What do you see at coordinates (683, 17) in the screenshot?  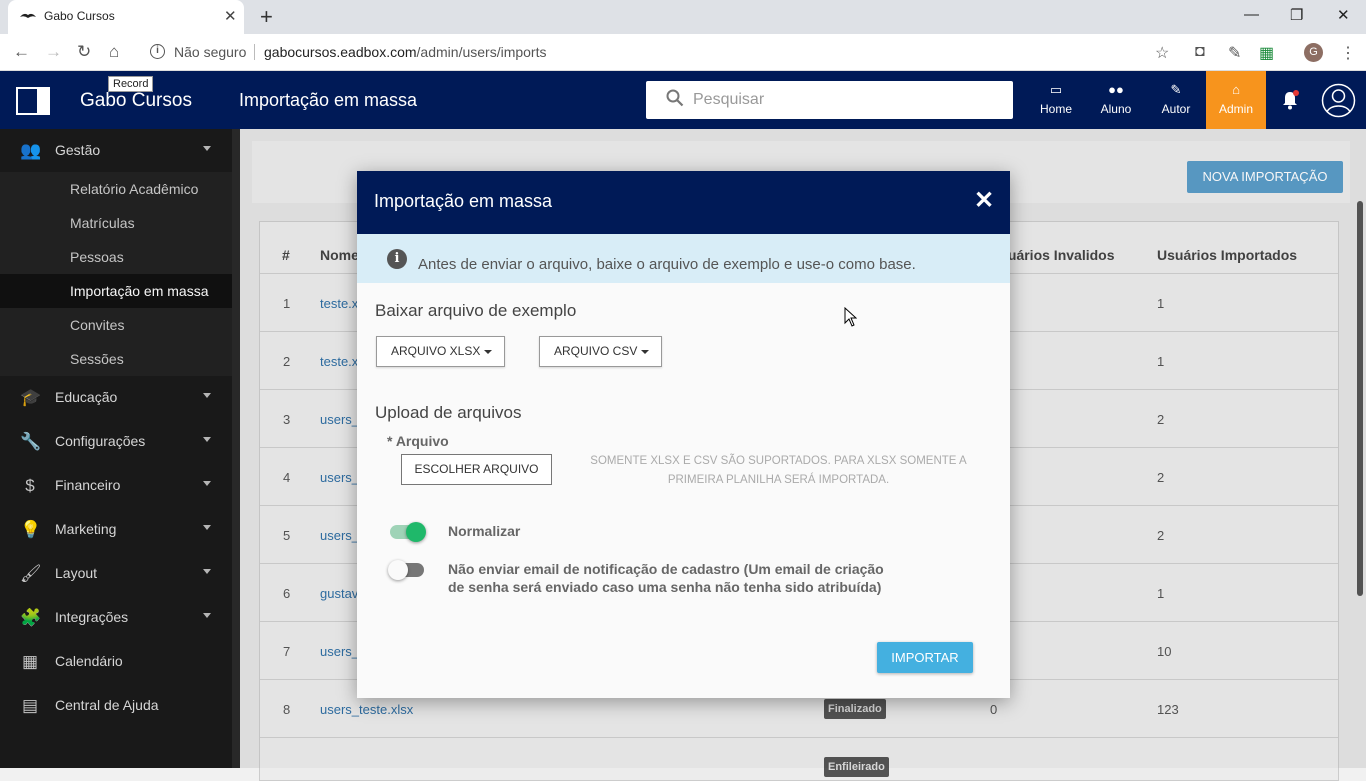 I see `browser-tab-bar: Gabo Cursos ✕ + — ❐ ✕` at bounding box center [683, 17].